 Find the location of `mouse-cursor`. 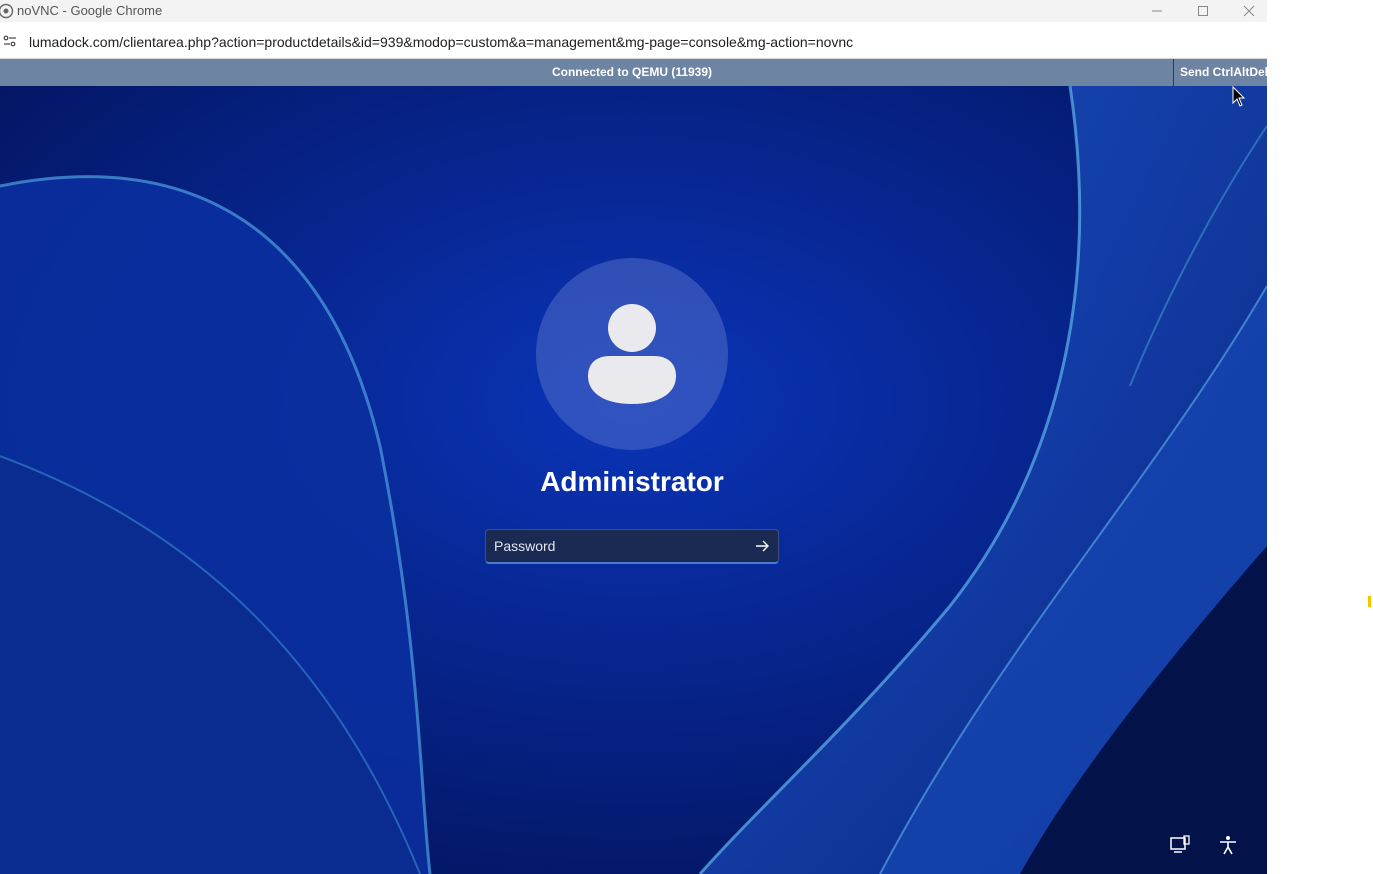

mouse-cursor is located at coordinates (1239, 96).